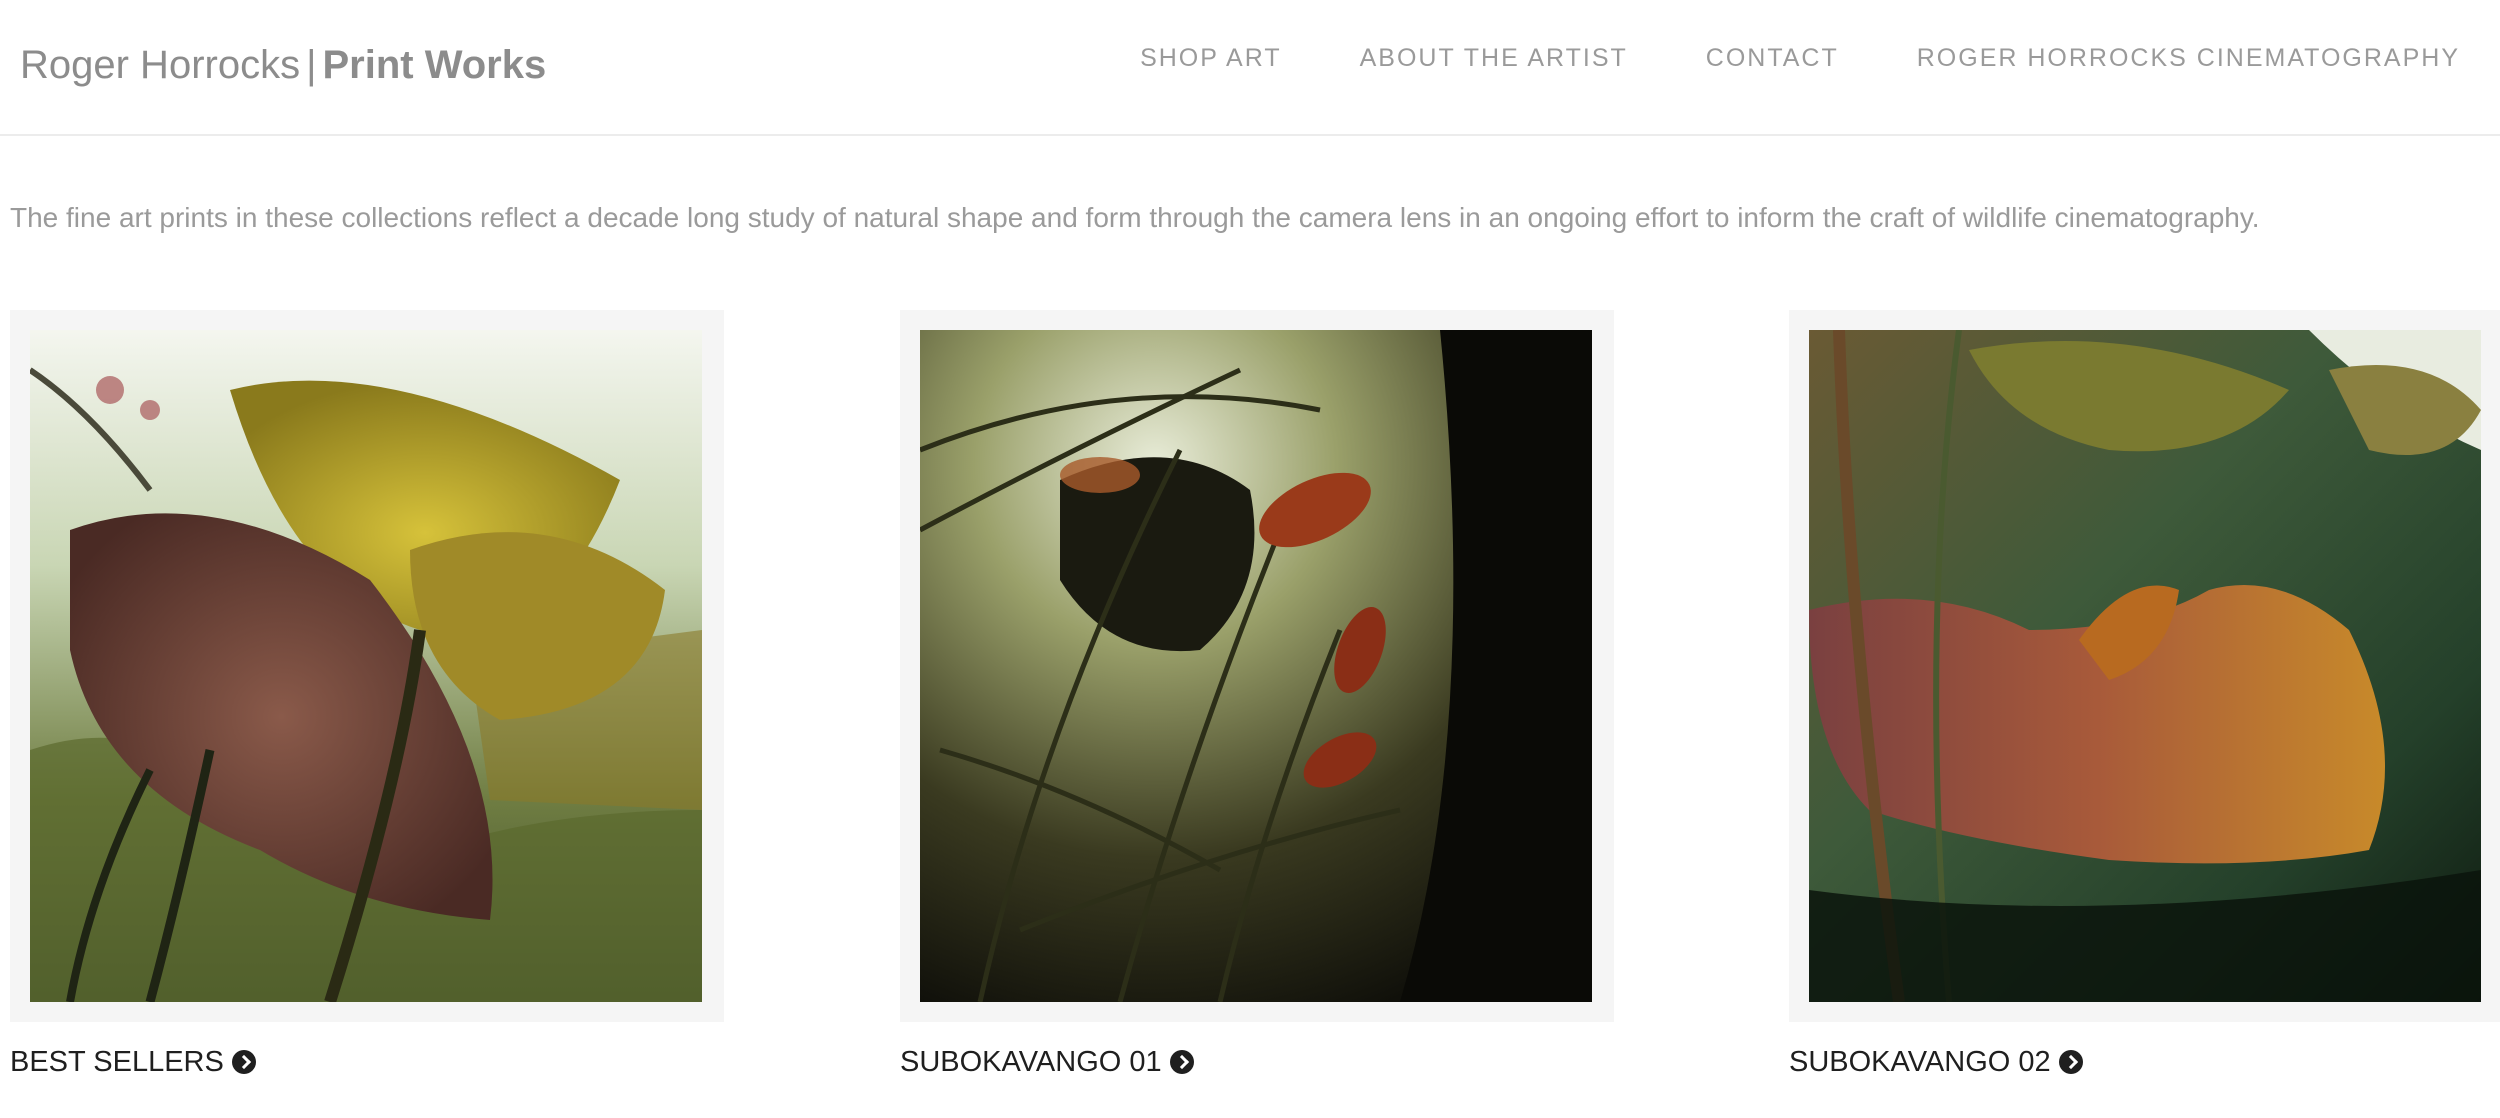  I want to click on nav-cinematography: ROGER HORROCKS CINEMATOGRAPHY, so click(2188, 58).